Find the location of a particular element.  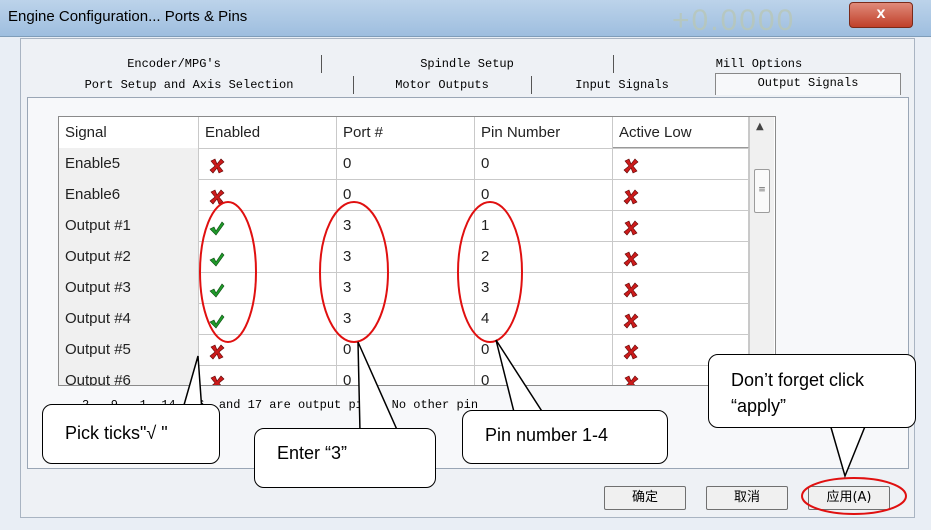

table-row: Output #2 3 2 is located at coordinates (404, 257).